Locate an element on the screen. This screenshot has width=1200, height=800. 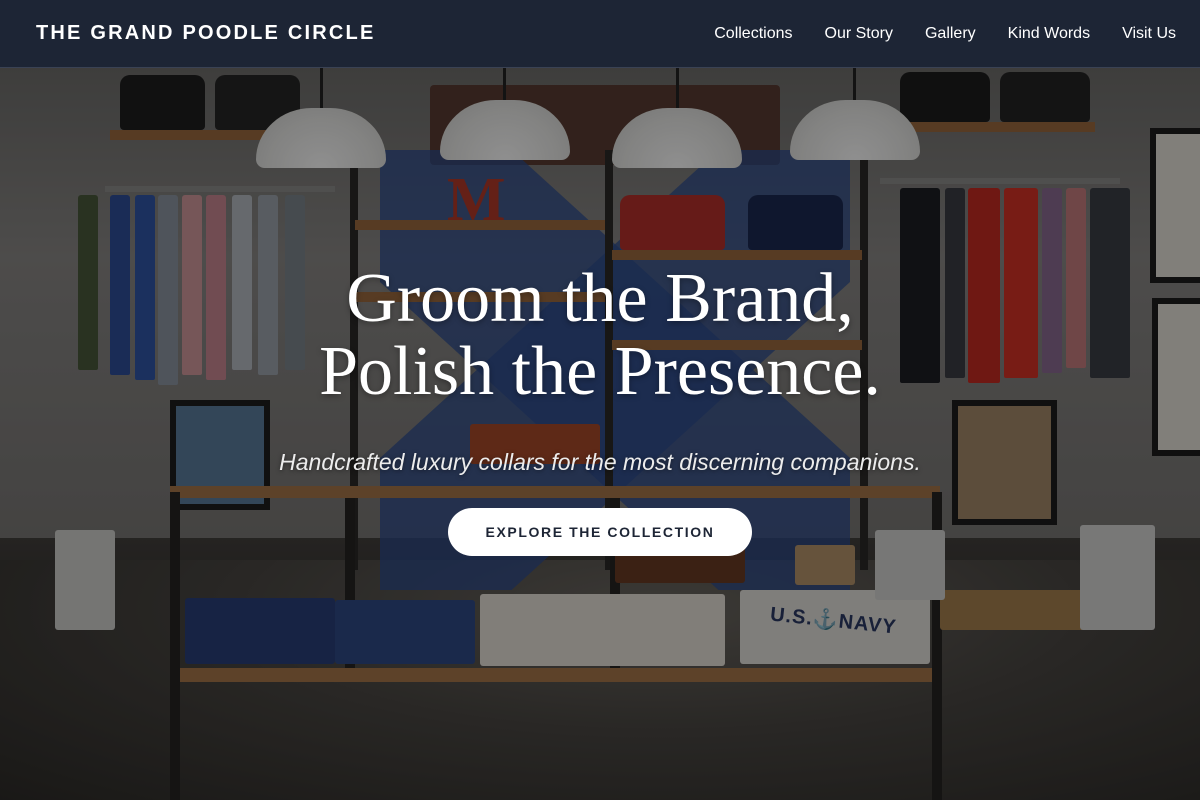
nav-link-kind-words: Kind Words is located at coordinates (1049, 34).